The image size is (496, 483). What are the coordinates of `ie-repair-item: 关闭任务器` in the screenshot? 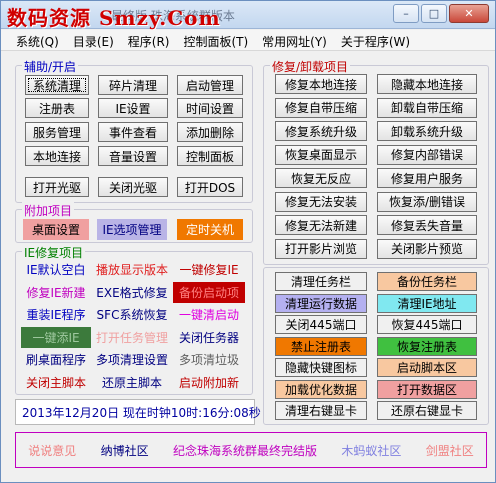 It's located at (209, 337).